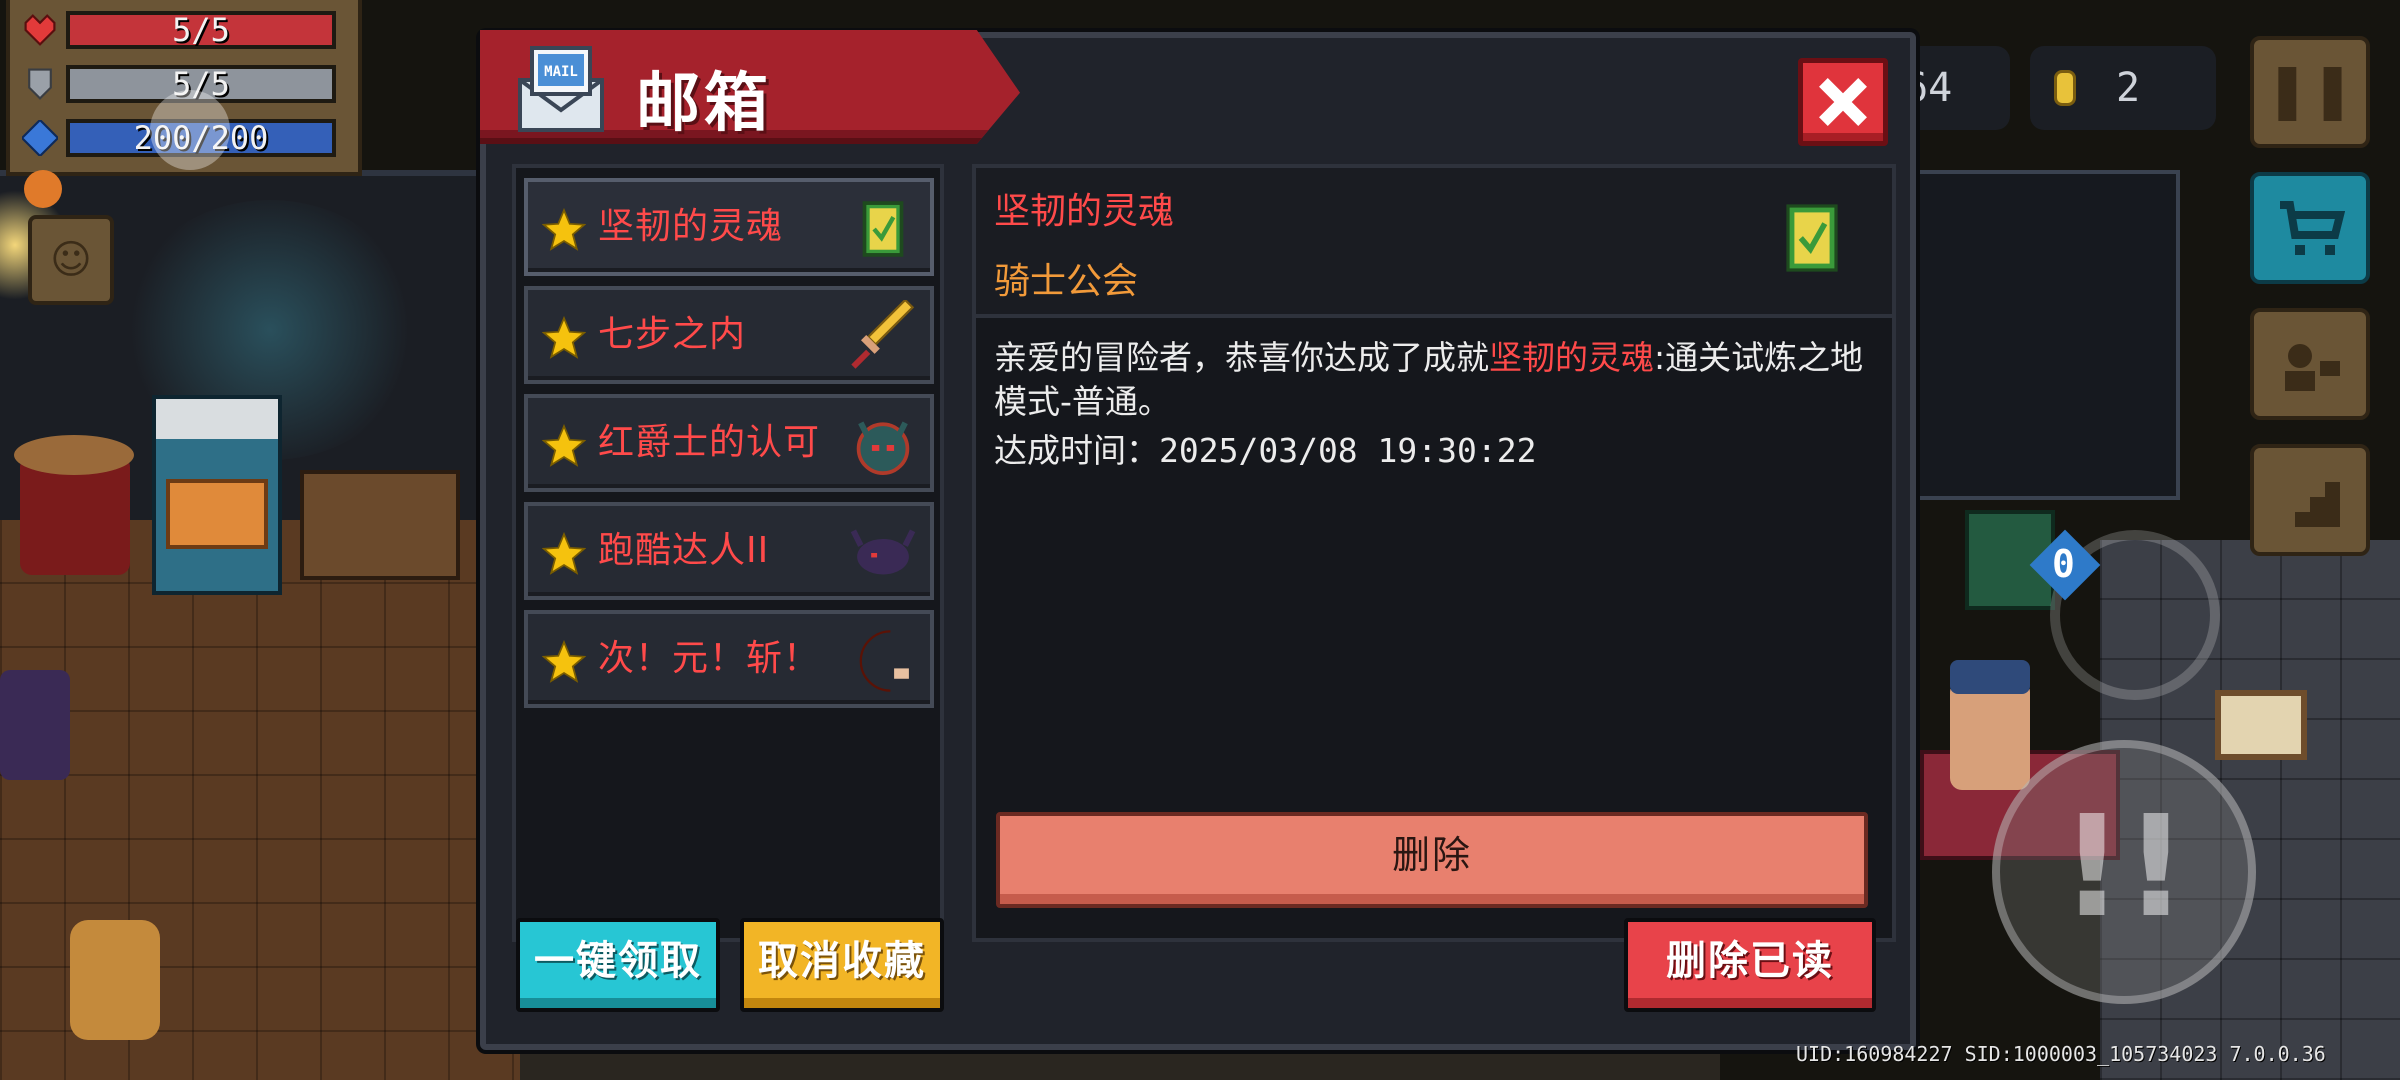  What do you see at coordinates (709, 658) in the screenshot?
I see `mail-item-label: 次！元！斩！` at bounding box center [709, 658].